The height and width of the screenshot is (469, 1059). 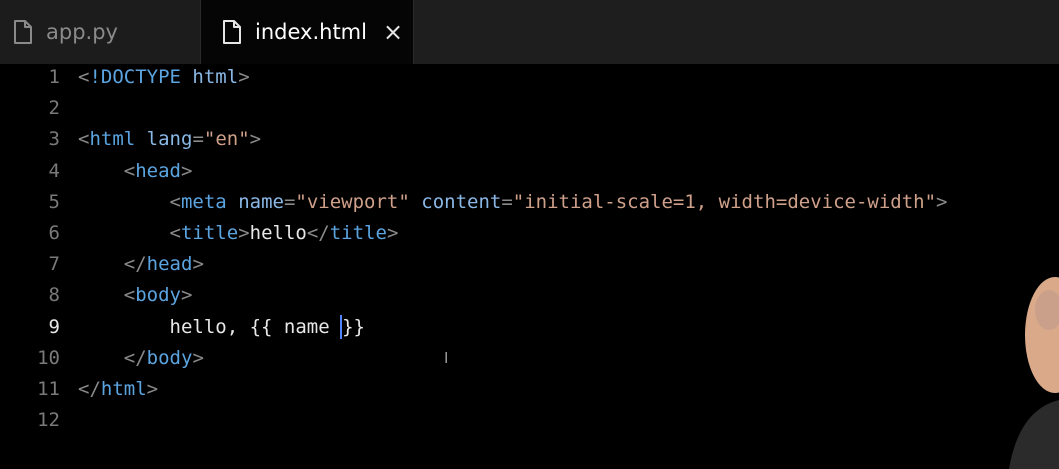 What do you see at coordinates (529, 32) in the screenshot?
I see `tab-bar: app.py index.html ×` at bounding box center [529, 32].